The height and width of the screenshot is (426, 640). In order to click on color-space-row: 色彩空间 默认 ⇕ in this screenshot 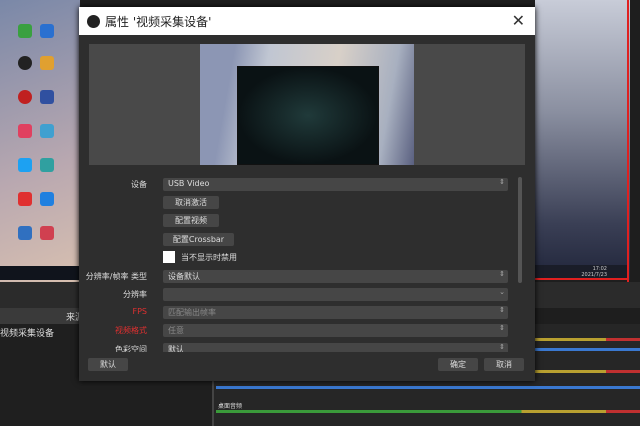, I will do `click(299, 347)`.